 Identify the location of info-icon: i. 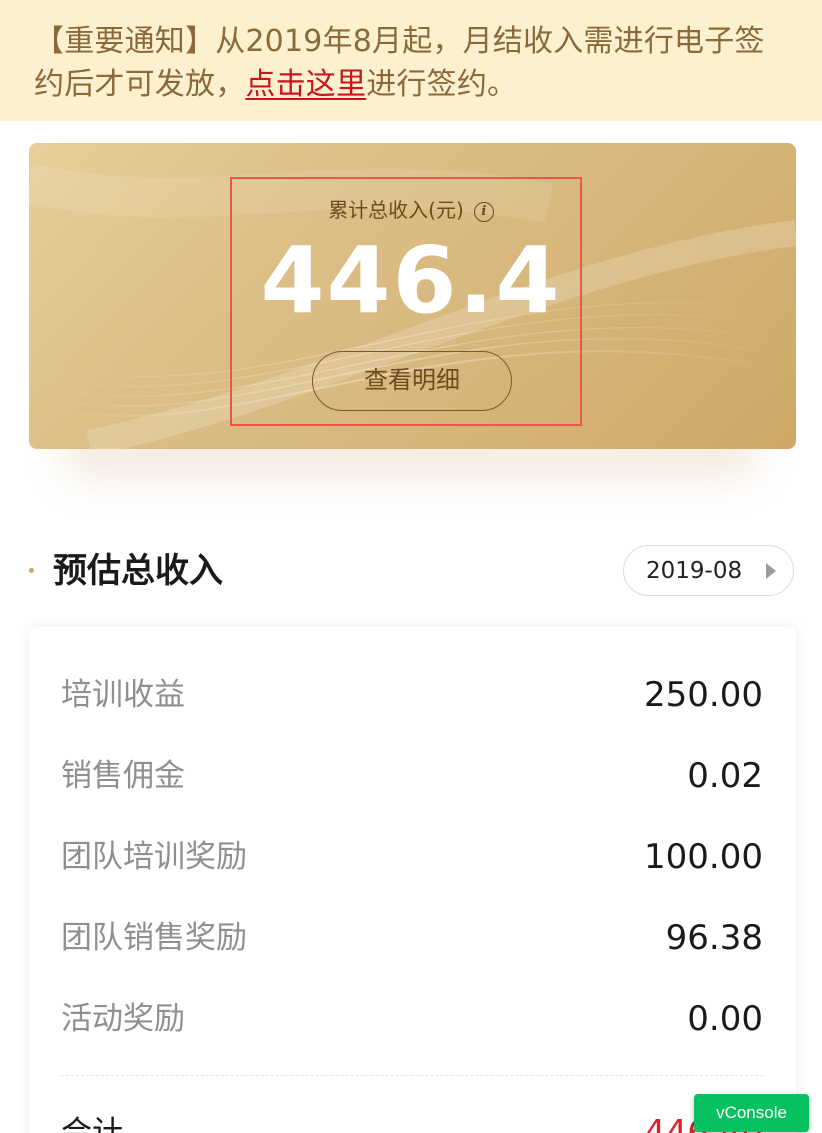
(483, 212).